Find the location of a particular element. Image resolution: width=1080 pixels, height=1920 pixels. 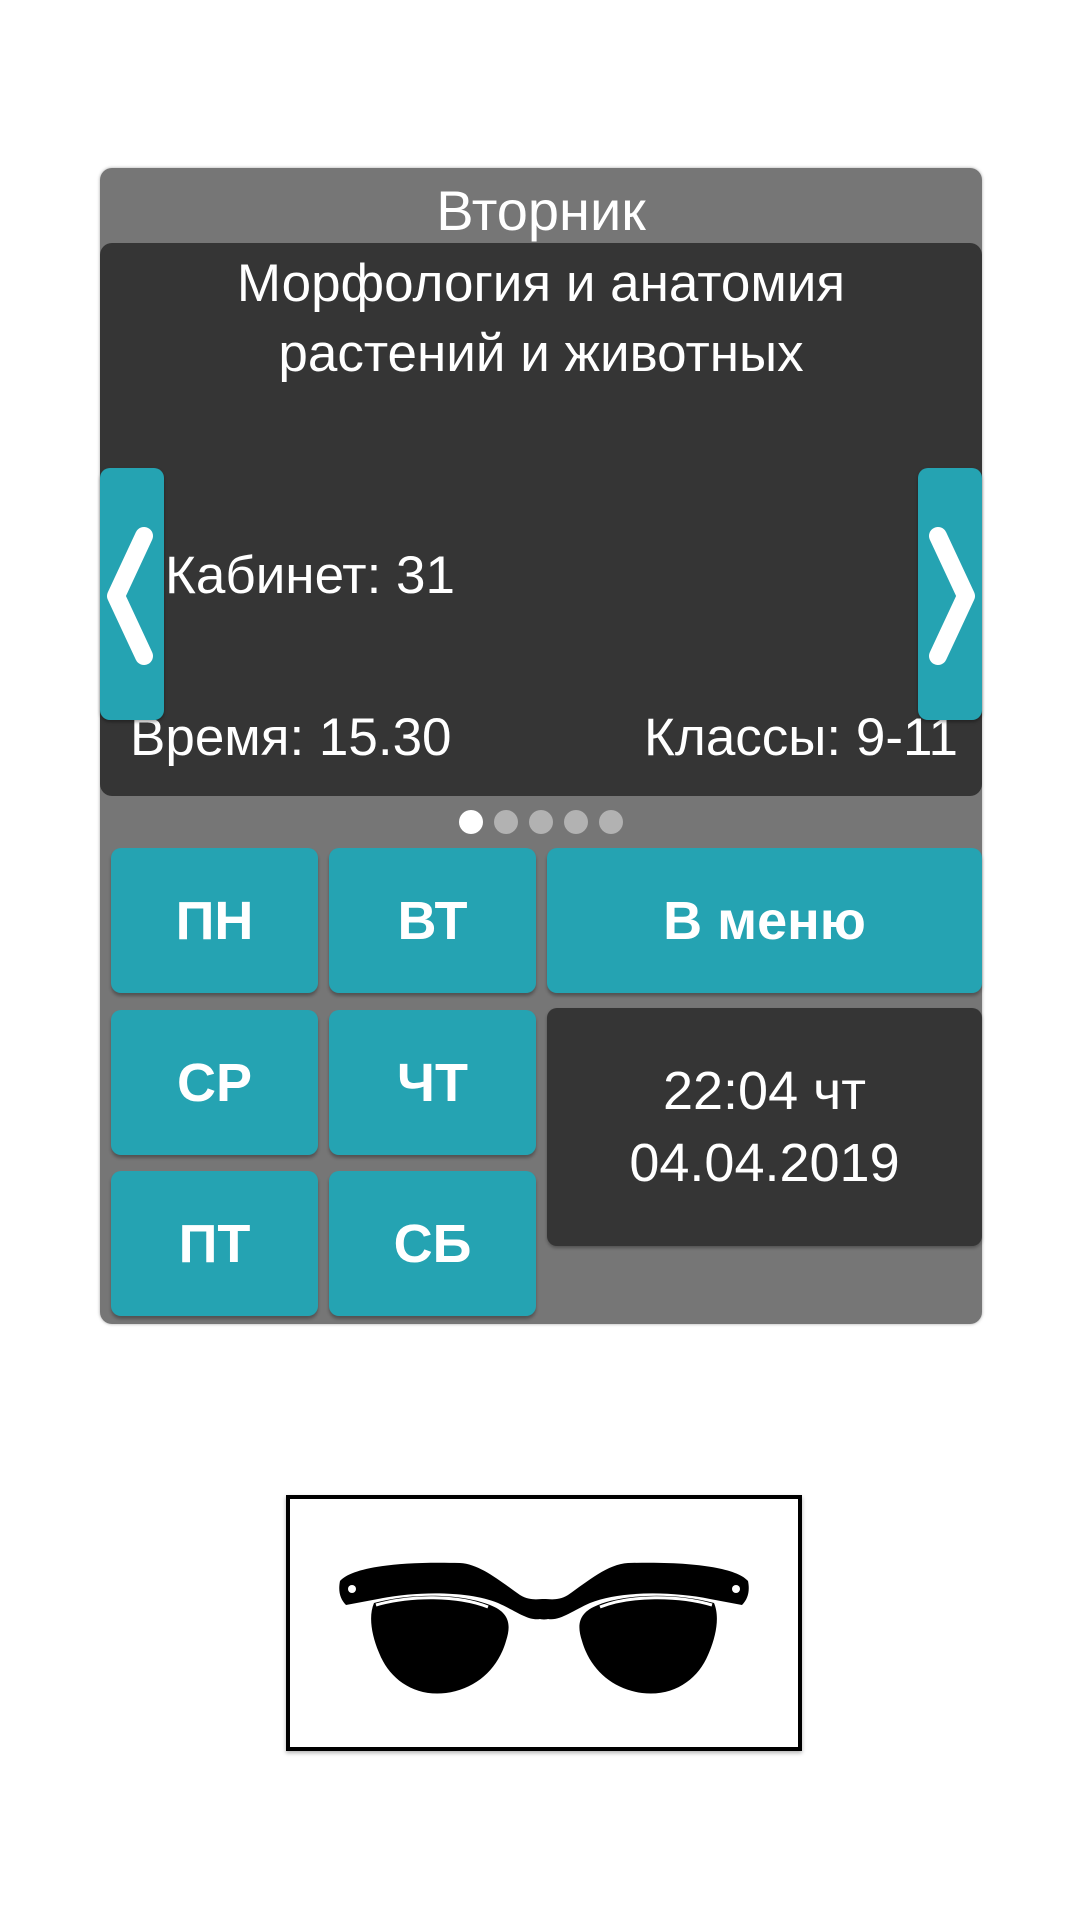

prev-lesson-button is located at coordinates (132, 594).